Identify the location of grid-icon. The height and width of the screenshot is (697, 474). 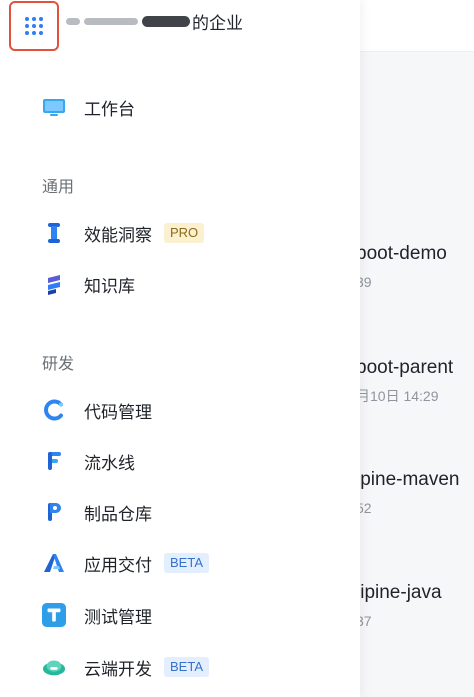
(34, 26).